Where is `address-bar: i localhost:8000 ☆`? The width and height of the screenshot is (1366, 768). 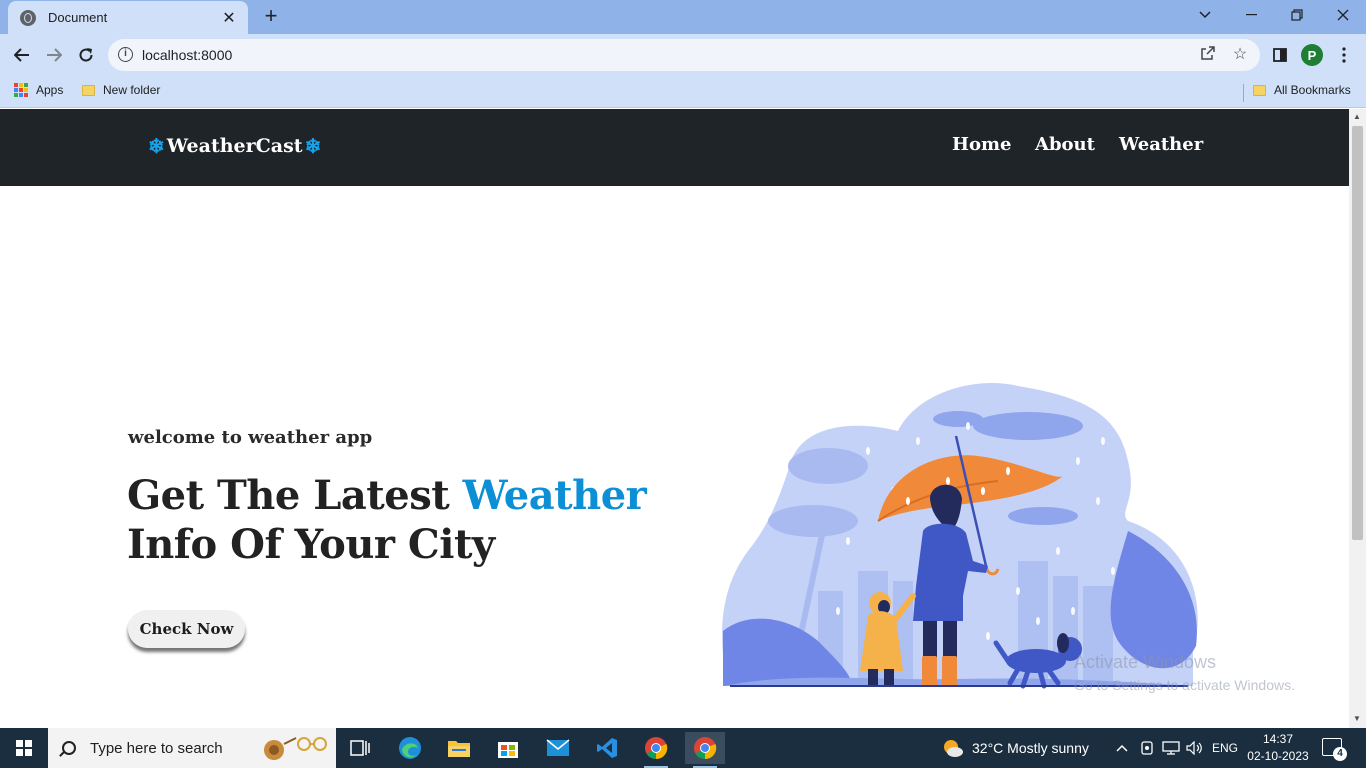
address-bar: i localhost:8000 ☆ is located at coordinates (684, 55).